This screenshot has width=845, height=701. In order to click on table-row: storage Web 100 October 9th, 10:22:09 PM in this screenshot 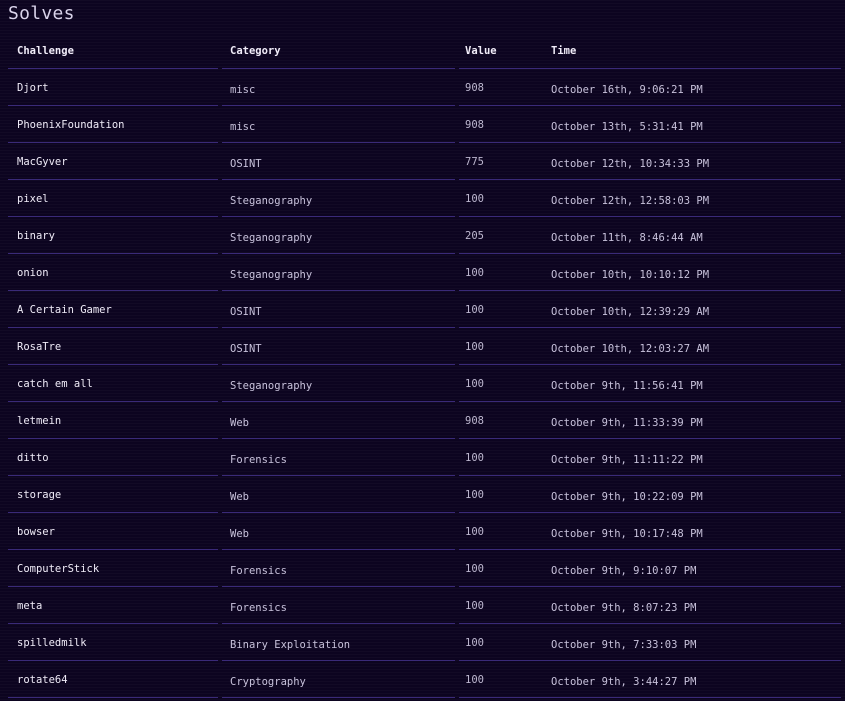, I will do `click(424, 494)`.